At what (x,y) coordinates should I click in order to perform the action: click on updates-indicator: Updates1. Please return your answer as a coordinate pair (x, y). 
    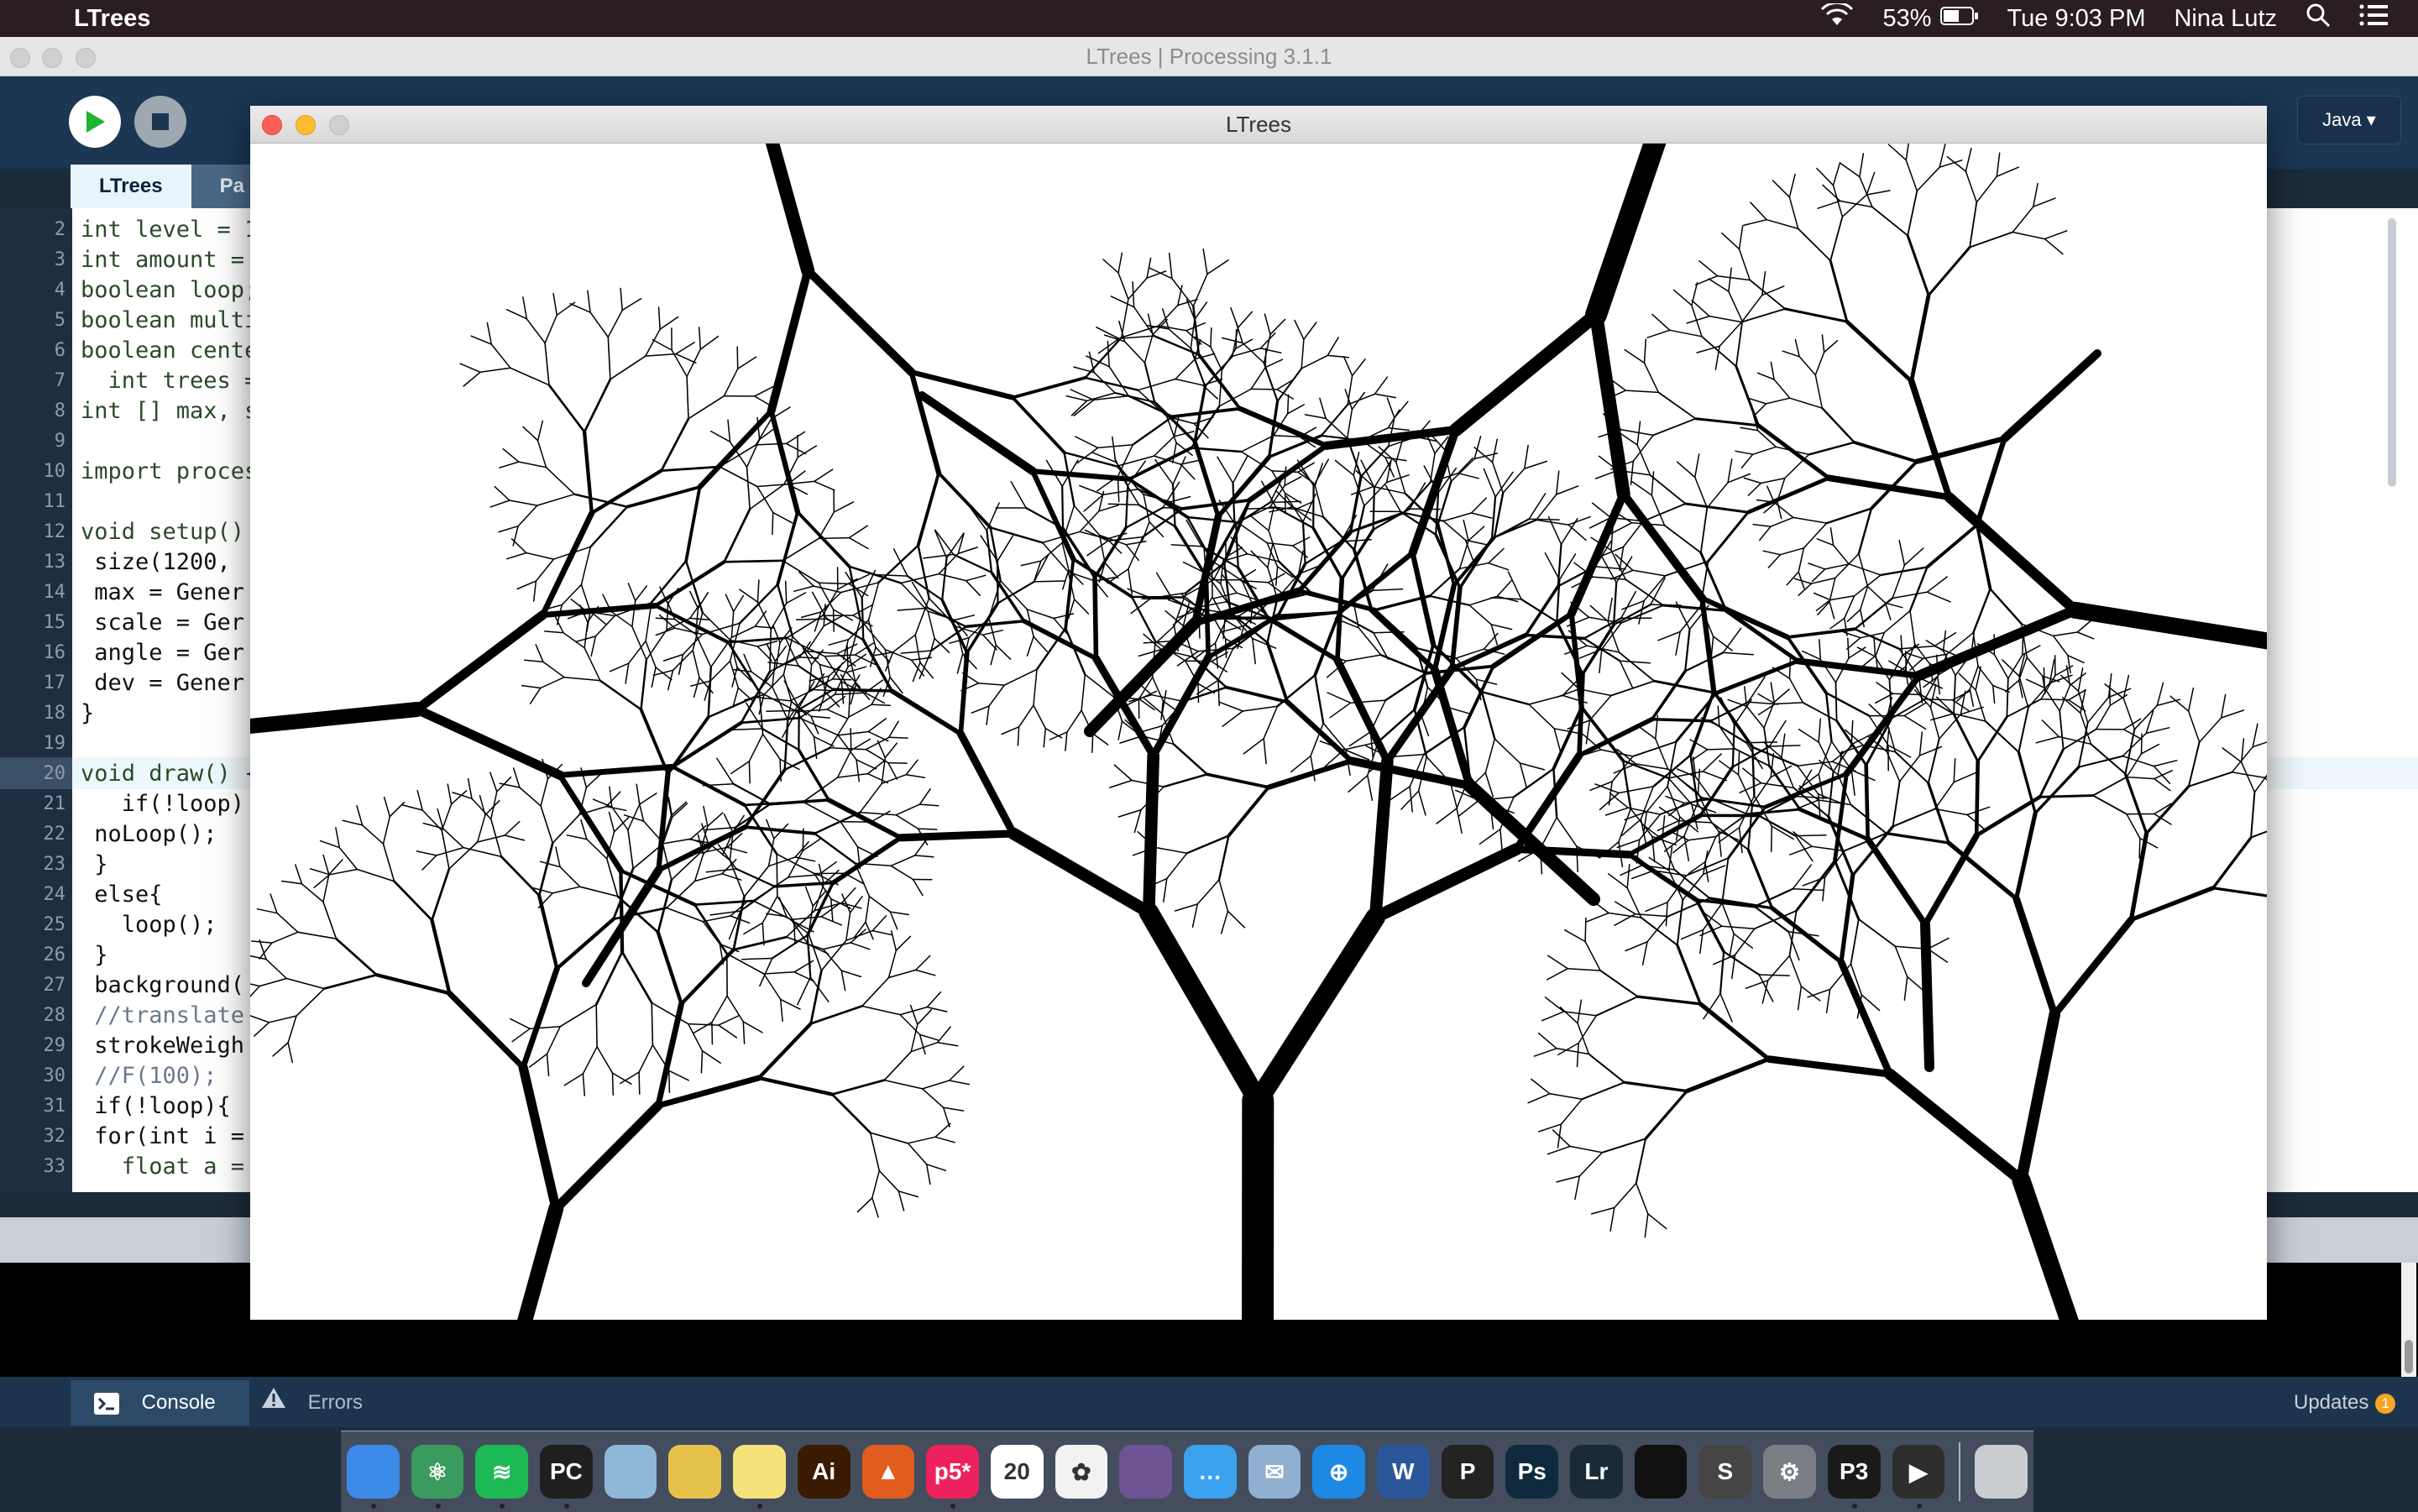
    Looking at the image, I should click on (2344, 1403).